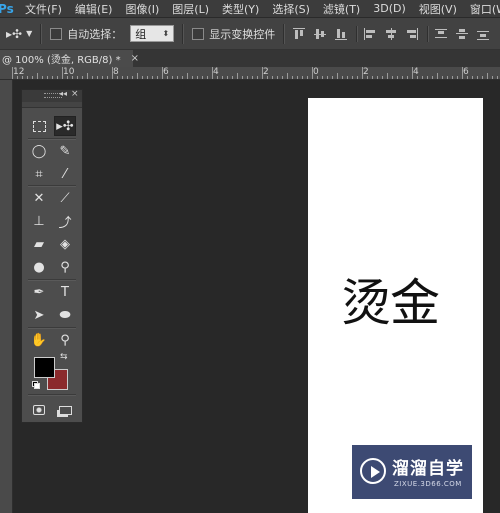 The height and width of the screenshot is (513, 500). What do you see at coordinates (65, 151) in the screenshot?
I see `quick-select-tool-icon: ✎` at bounding box center [65, 151].